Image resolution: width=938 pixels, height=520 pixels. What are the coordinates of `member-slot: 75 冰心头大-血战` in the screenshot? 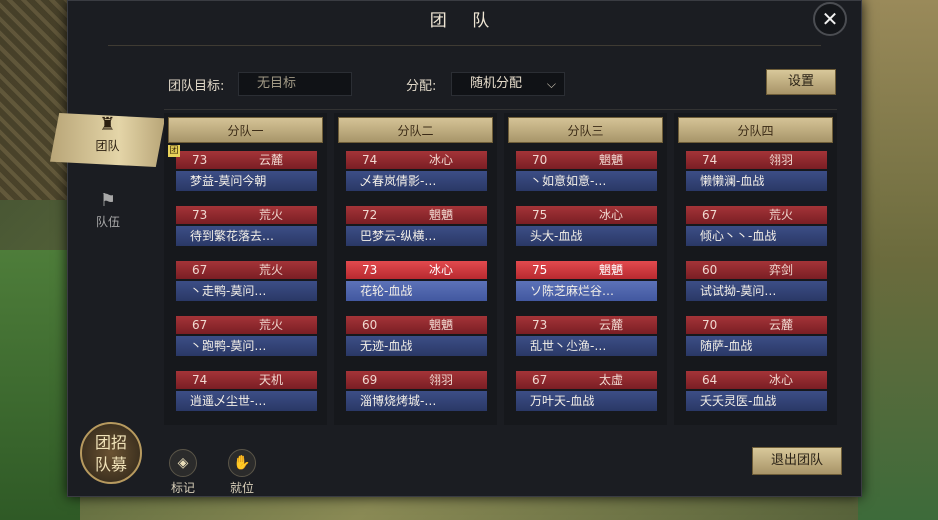 It's located at (585, 233).